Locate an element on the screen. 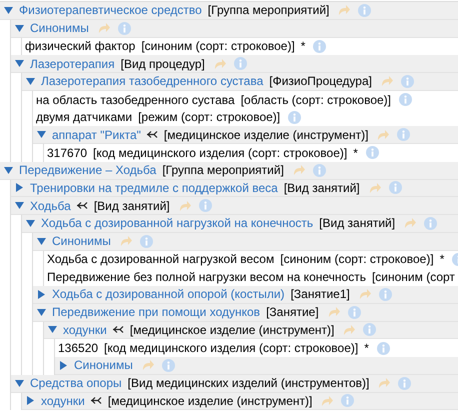  tree-row: Лазеротерапия [Вид процедур] is located at coordinates (234, 64).